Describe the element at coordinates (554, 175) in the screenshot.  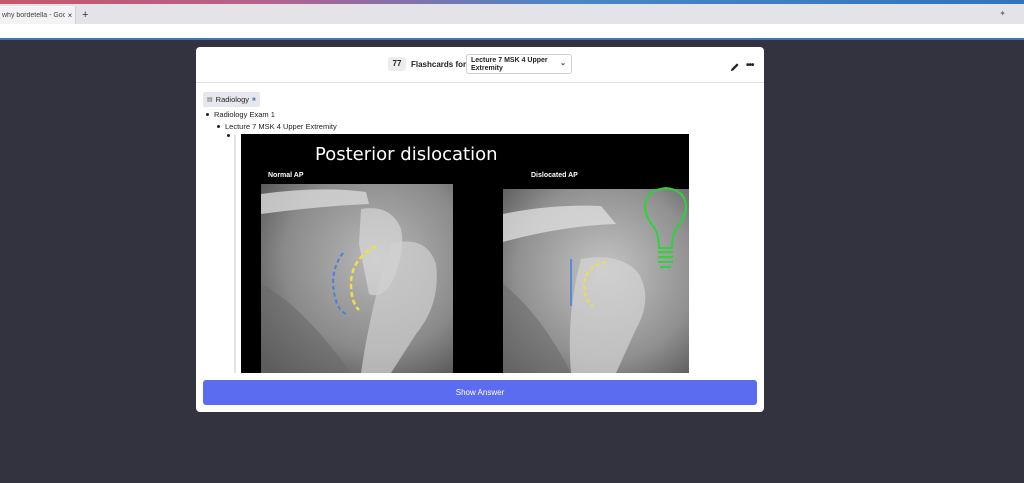
I see `image-label-dislocated: Dislocated AP` at that location.